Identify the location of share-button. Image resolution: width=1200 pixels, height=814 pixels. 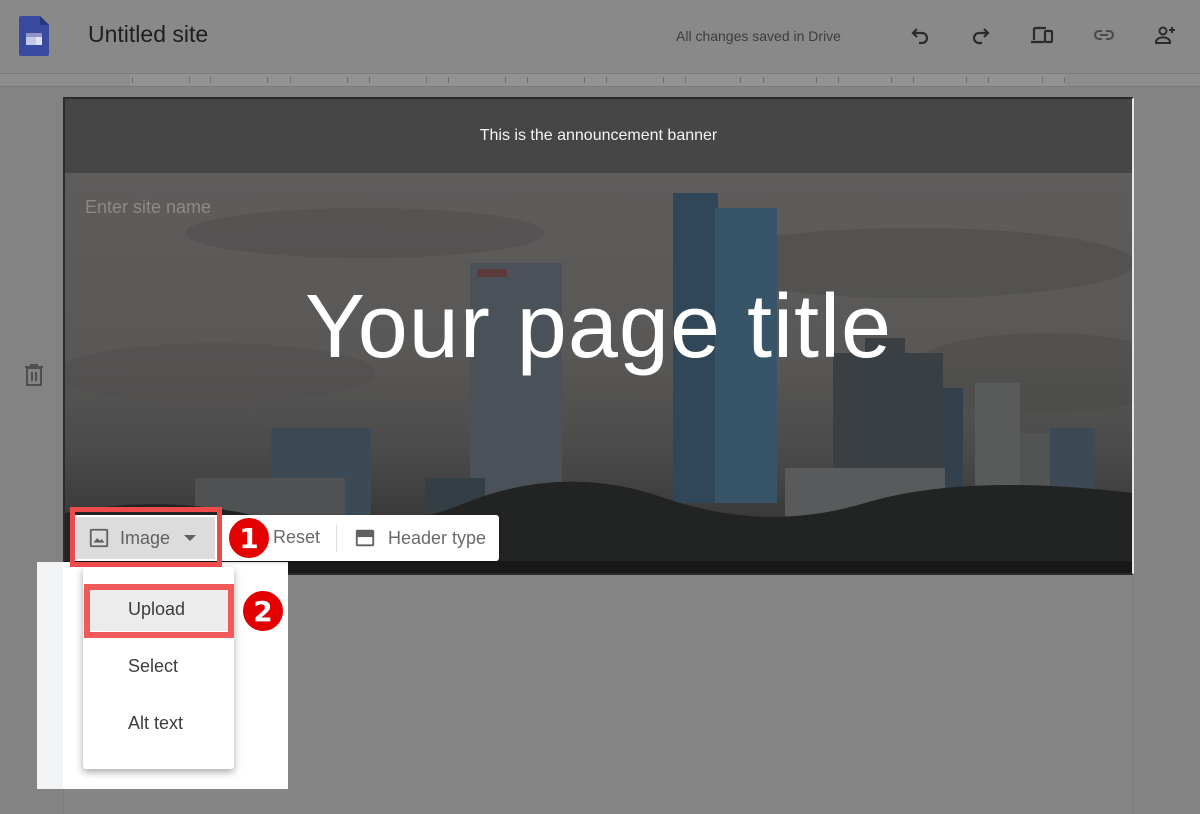
(1165, 35).